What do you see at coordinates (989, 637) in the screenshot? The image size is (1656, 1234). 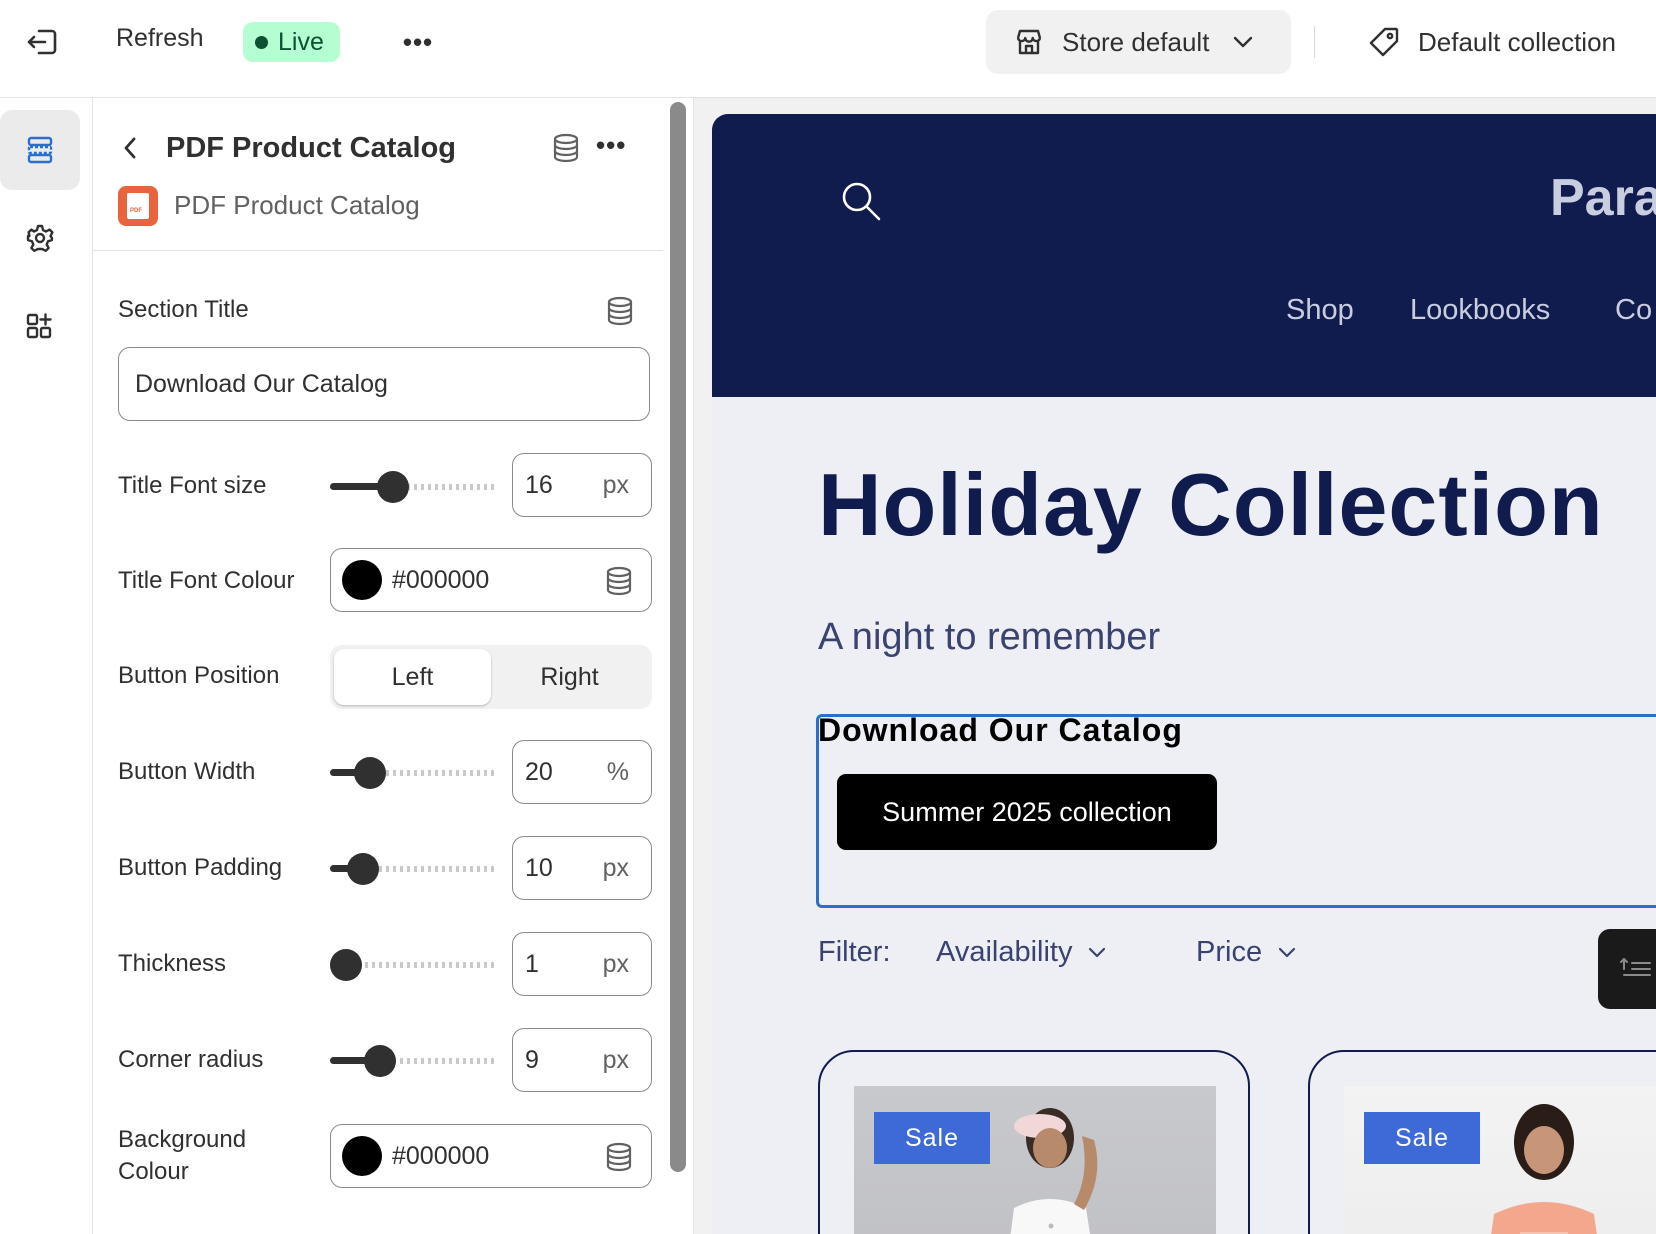 I see `collection-subtitle: A night to remember` at bounding box center [989, 637].